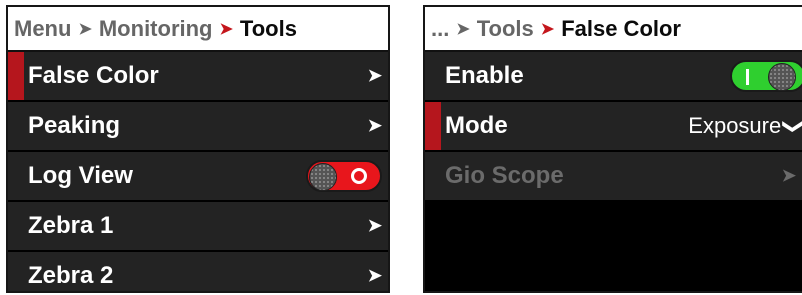 The width and height of the screenshot is (802, 295). I want to click on menu-item-label: Mode, so click(476, 125).